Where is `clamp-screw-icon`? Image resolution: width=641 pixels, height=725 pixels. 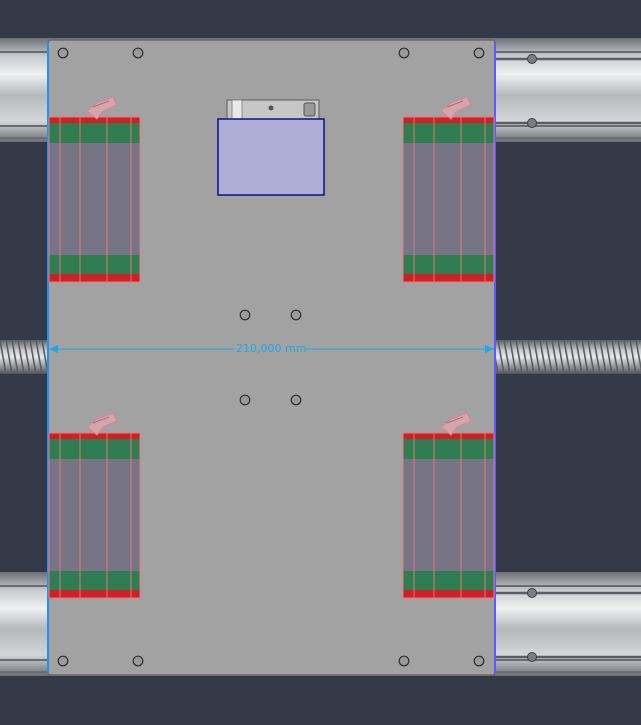
clamp-screw-icon is located at coordinates (271, 108).